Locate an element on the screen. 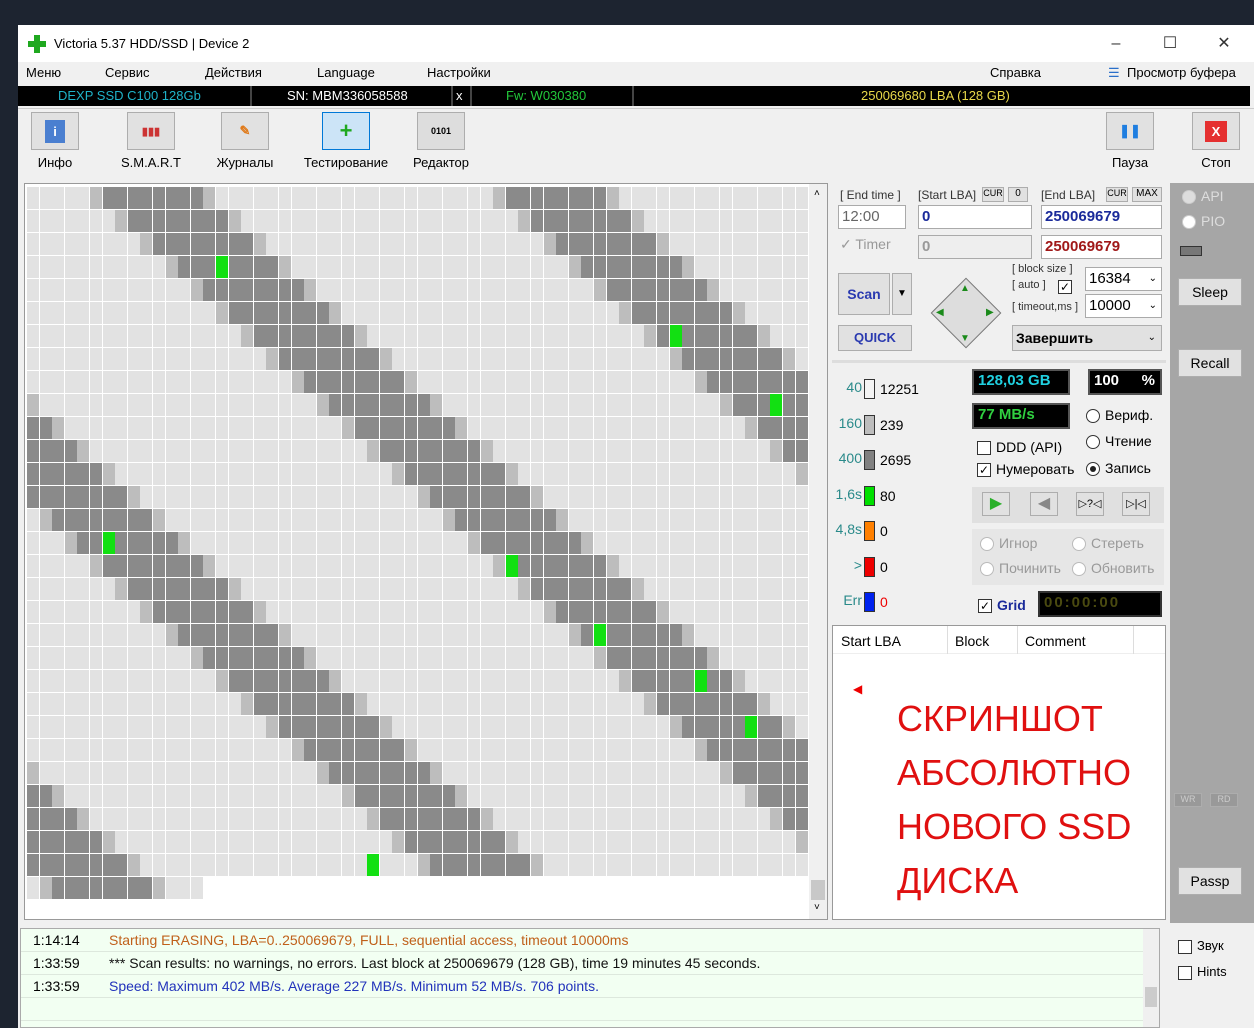 The height and width of the screenshot is (1028, 1254). pause-button: ❚❚ Пауза is located at coordinates (1130, 141).